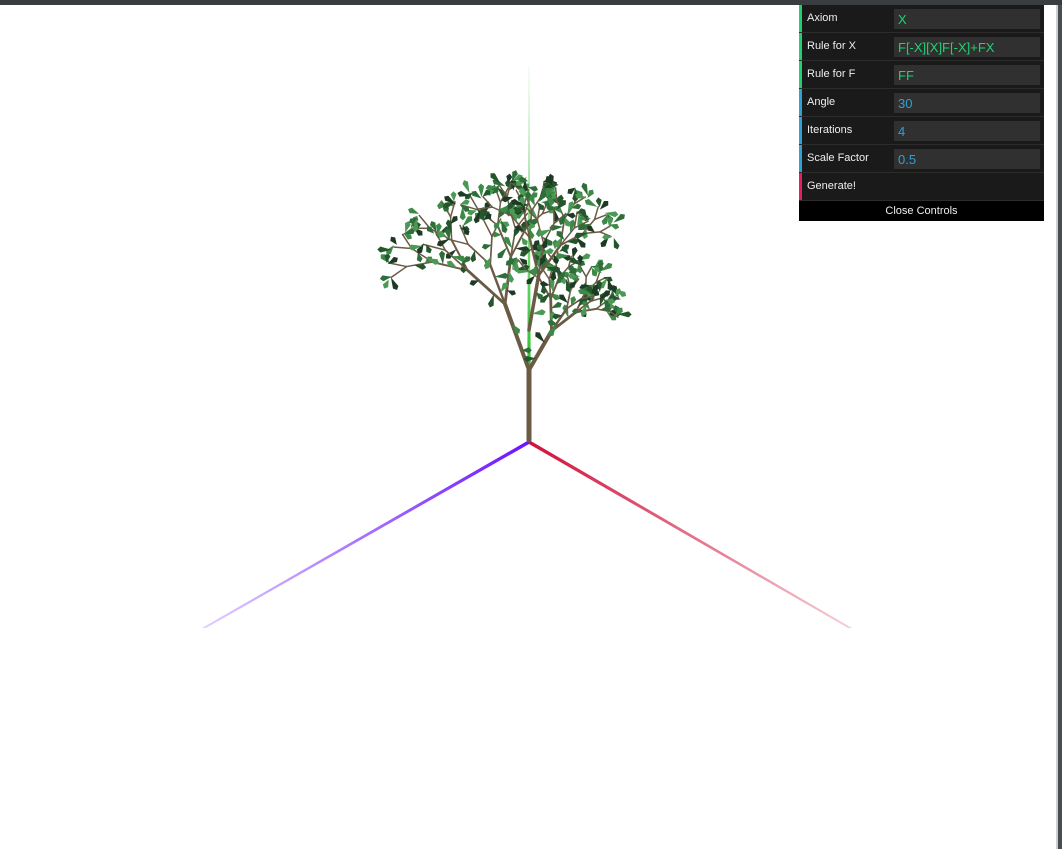 Image resolution: width=1062 pixels, height=849 pixels. I want to click on lsystem-tree, so click(504, 306).